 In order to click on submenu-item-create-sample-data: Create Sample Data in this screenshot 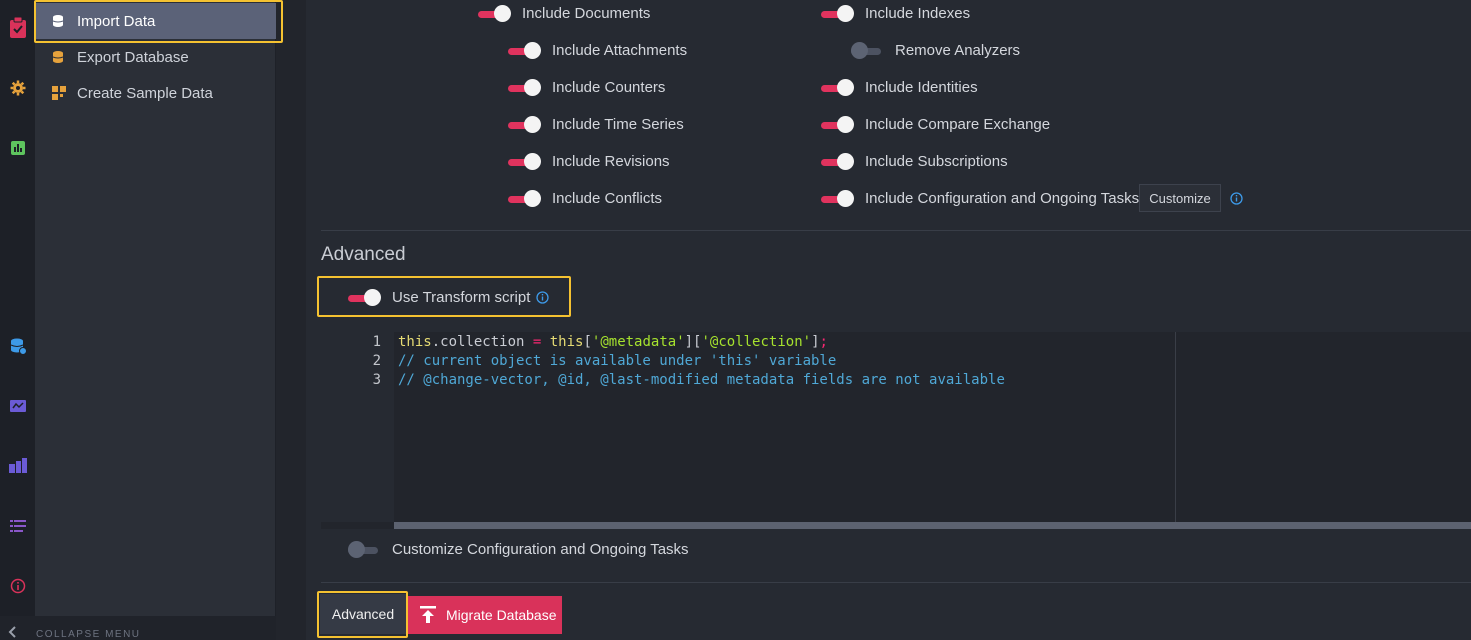, I will do `click(155, 93)`.